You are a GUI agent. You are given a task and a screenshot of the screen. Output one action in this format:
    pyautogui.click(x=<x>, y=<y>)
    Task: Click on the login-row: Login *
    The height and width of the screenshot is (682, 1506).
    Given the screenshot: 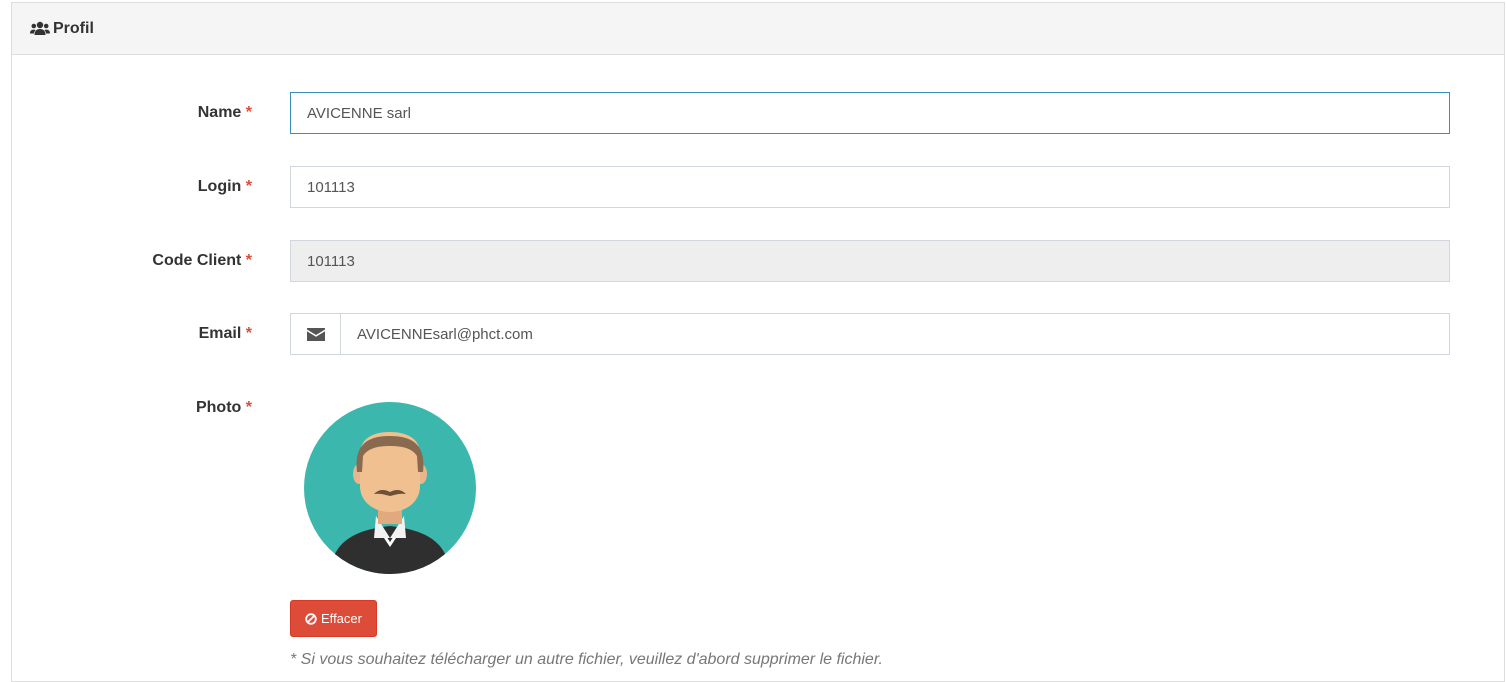 What is the action you would take?
    pyautogui.click(x=758, y=187)
    